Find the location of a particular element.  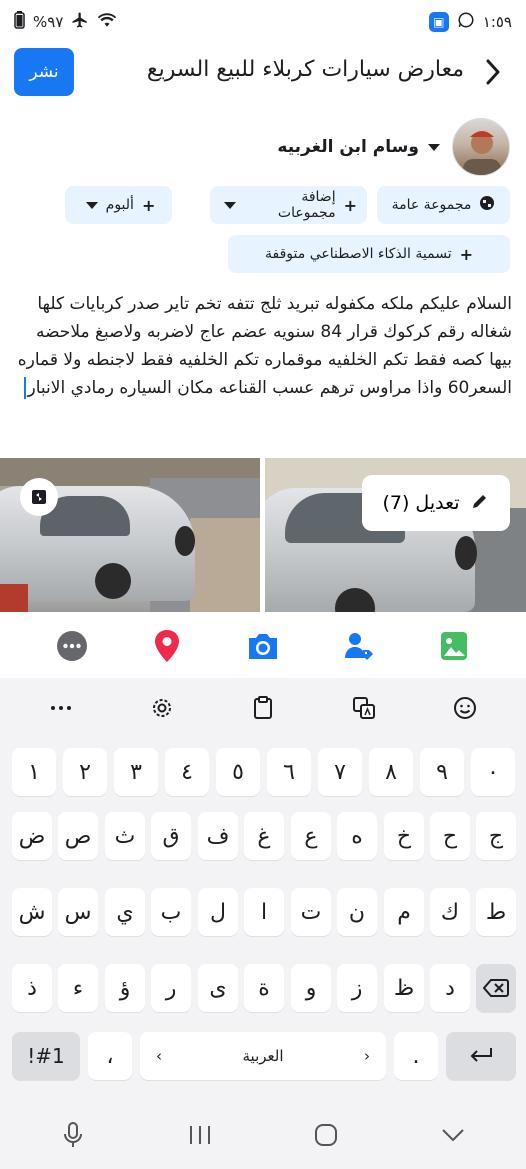

user-name-wrap: وسام ابن الغربيه is located at coordinates (358, 147).